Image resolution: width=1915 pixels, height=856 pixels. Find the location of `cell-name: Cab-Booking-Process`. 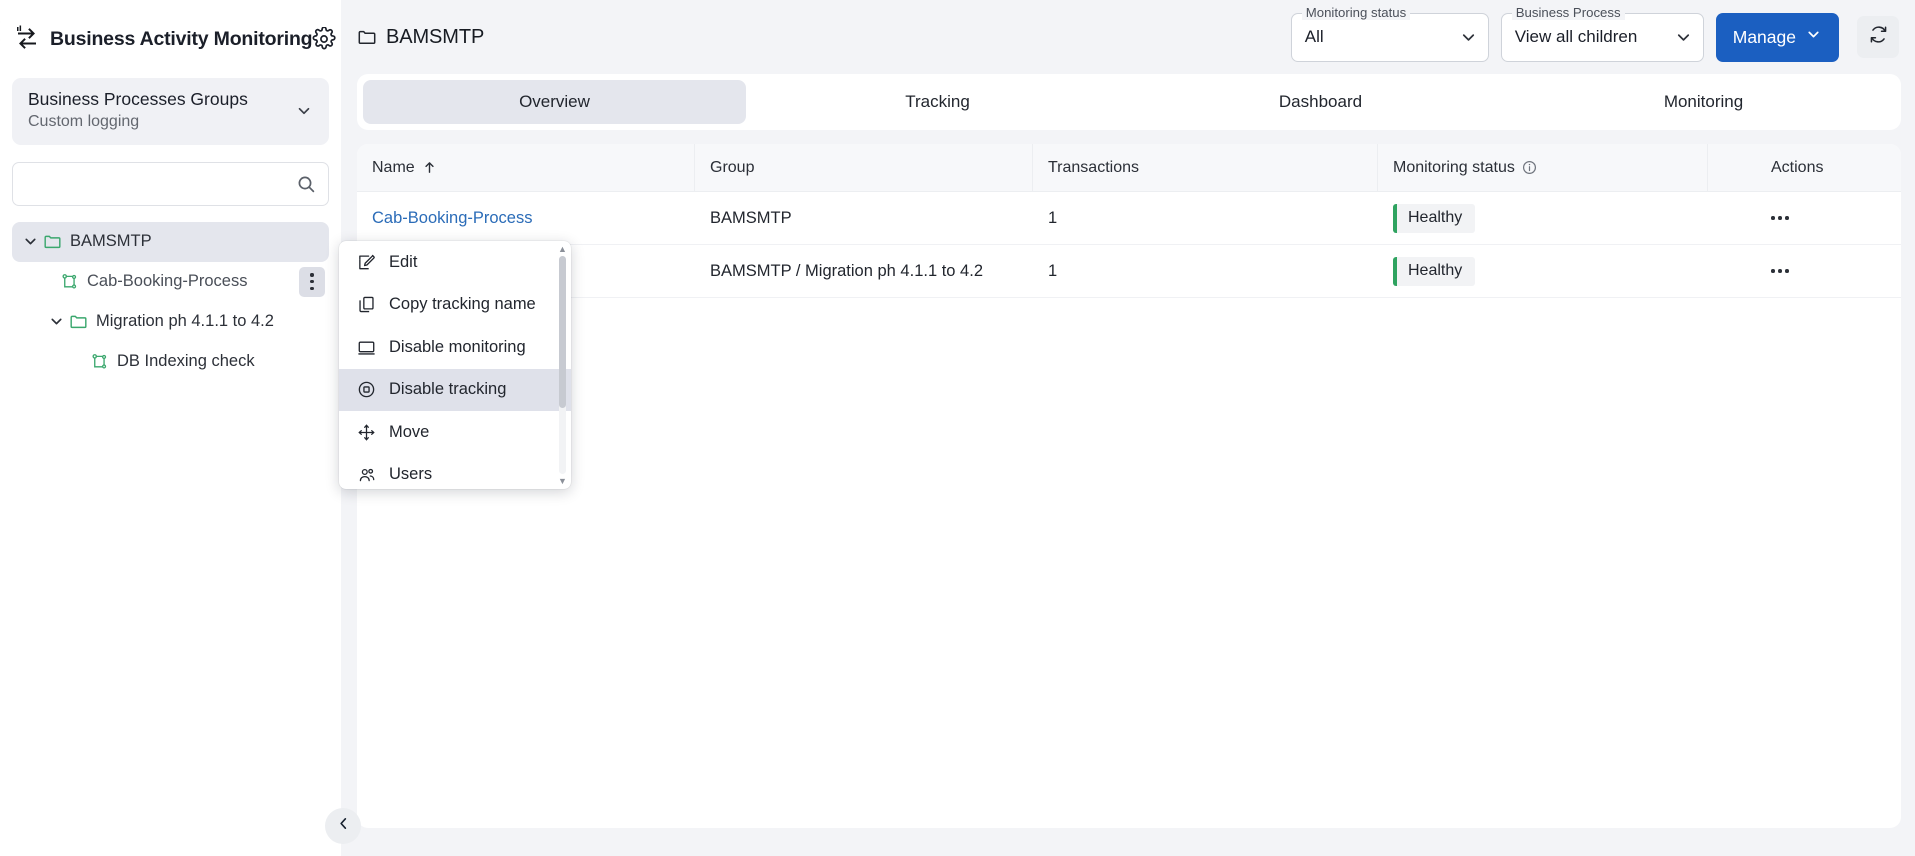

cell-name: Cab-Booking-Process is located at coordinates (526, 218).